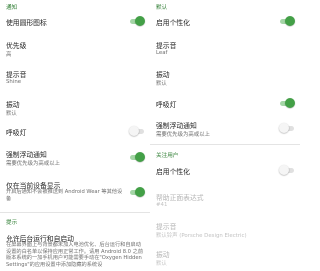  I want to click on setting-row-local-only: 仅在当前设备显示 开启后通知不会被推送到 Android Wear 等其他设备, so click(76, 193).